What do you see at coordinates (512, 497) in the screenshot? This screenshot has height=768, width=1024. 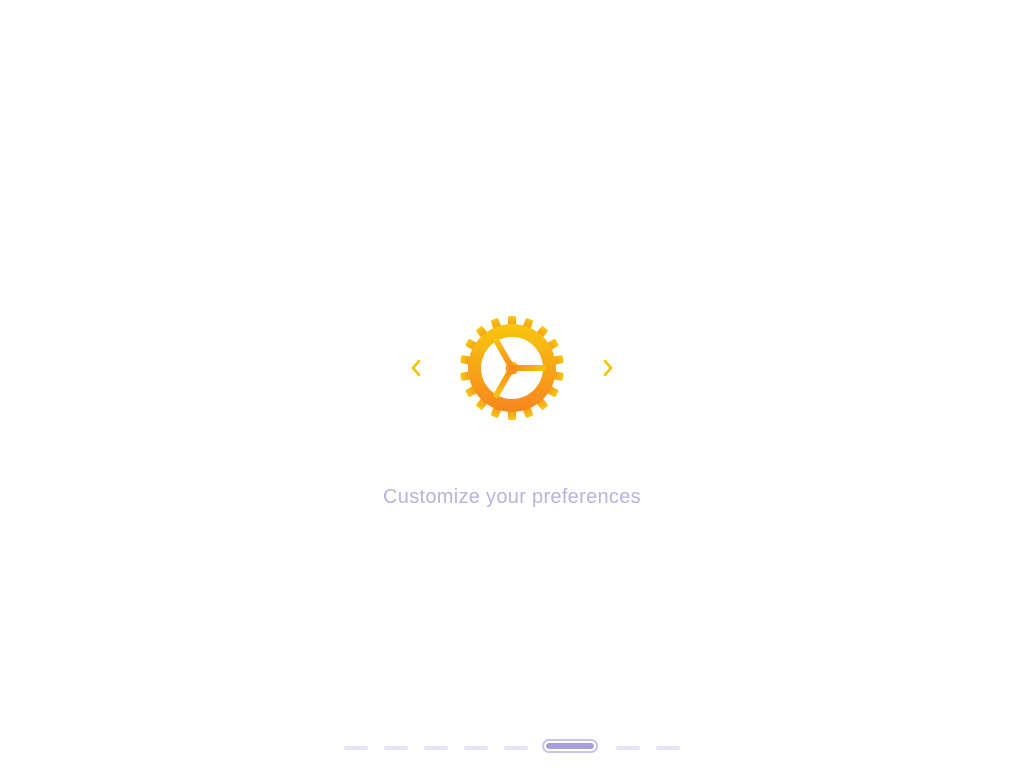 I see `slide-caption: Customize your preferences` at bounding box center [512, 497].